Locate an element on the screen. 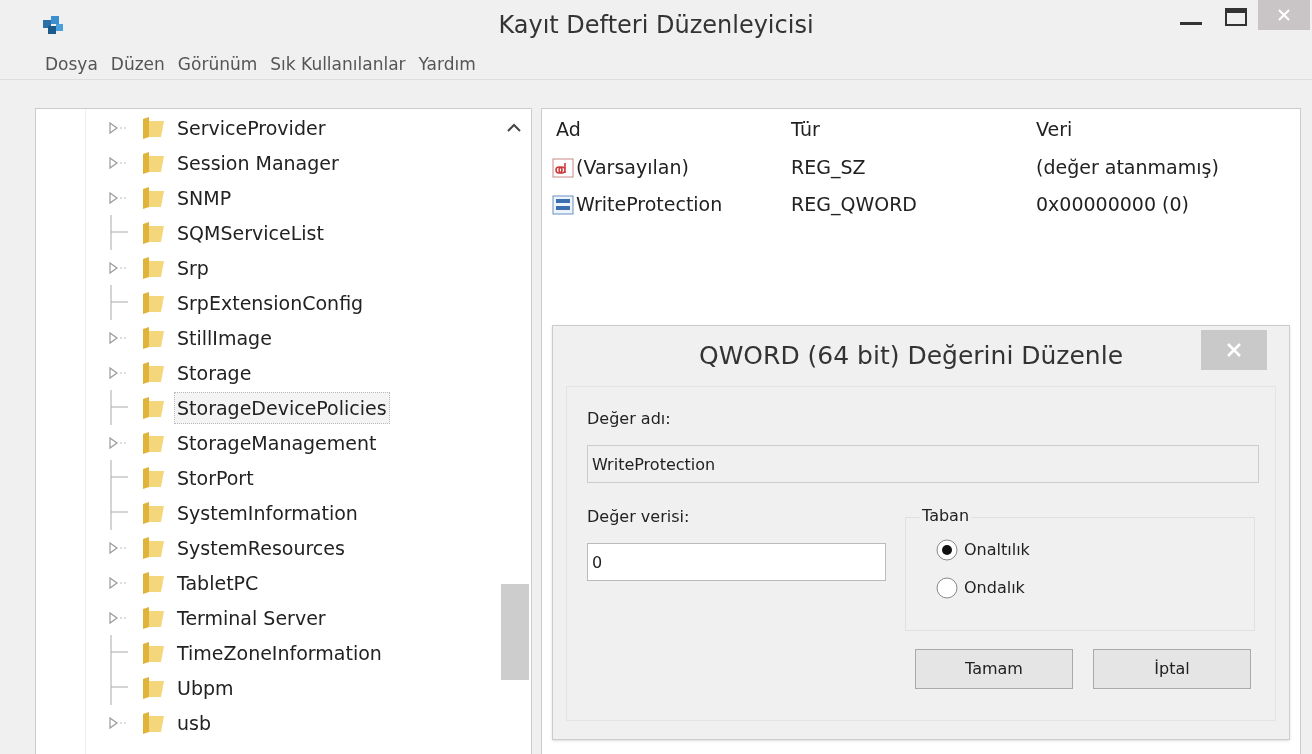 Image resolution: width=1312 pixels, height=754 pixels. tree-item: StillImage is located at coordinates (224, 337).